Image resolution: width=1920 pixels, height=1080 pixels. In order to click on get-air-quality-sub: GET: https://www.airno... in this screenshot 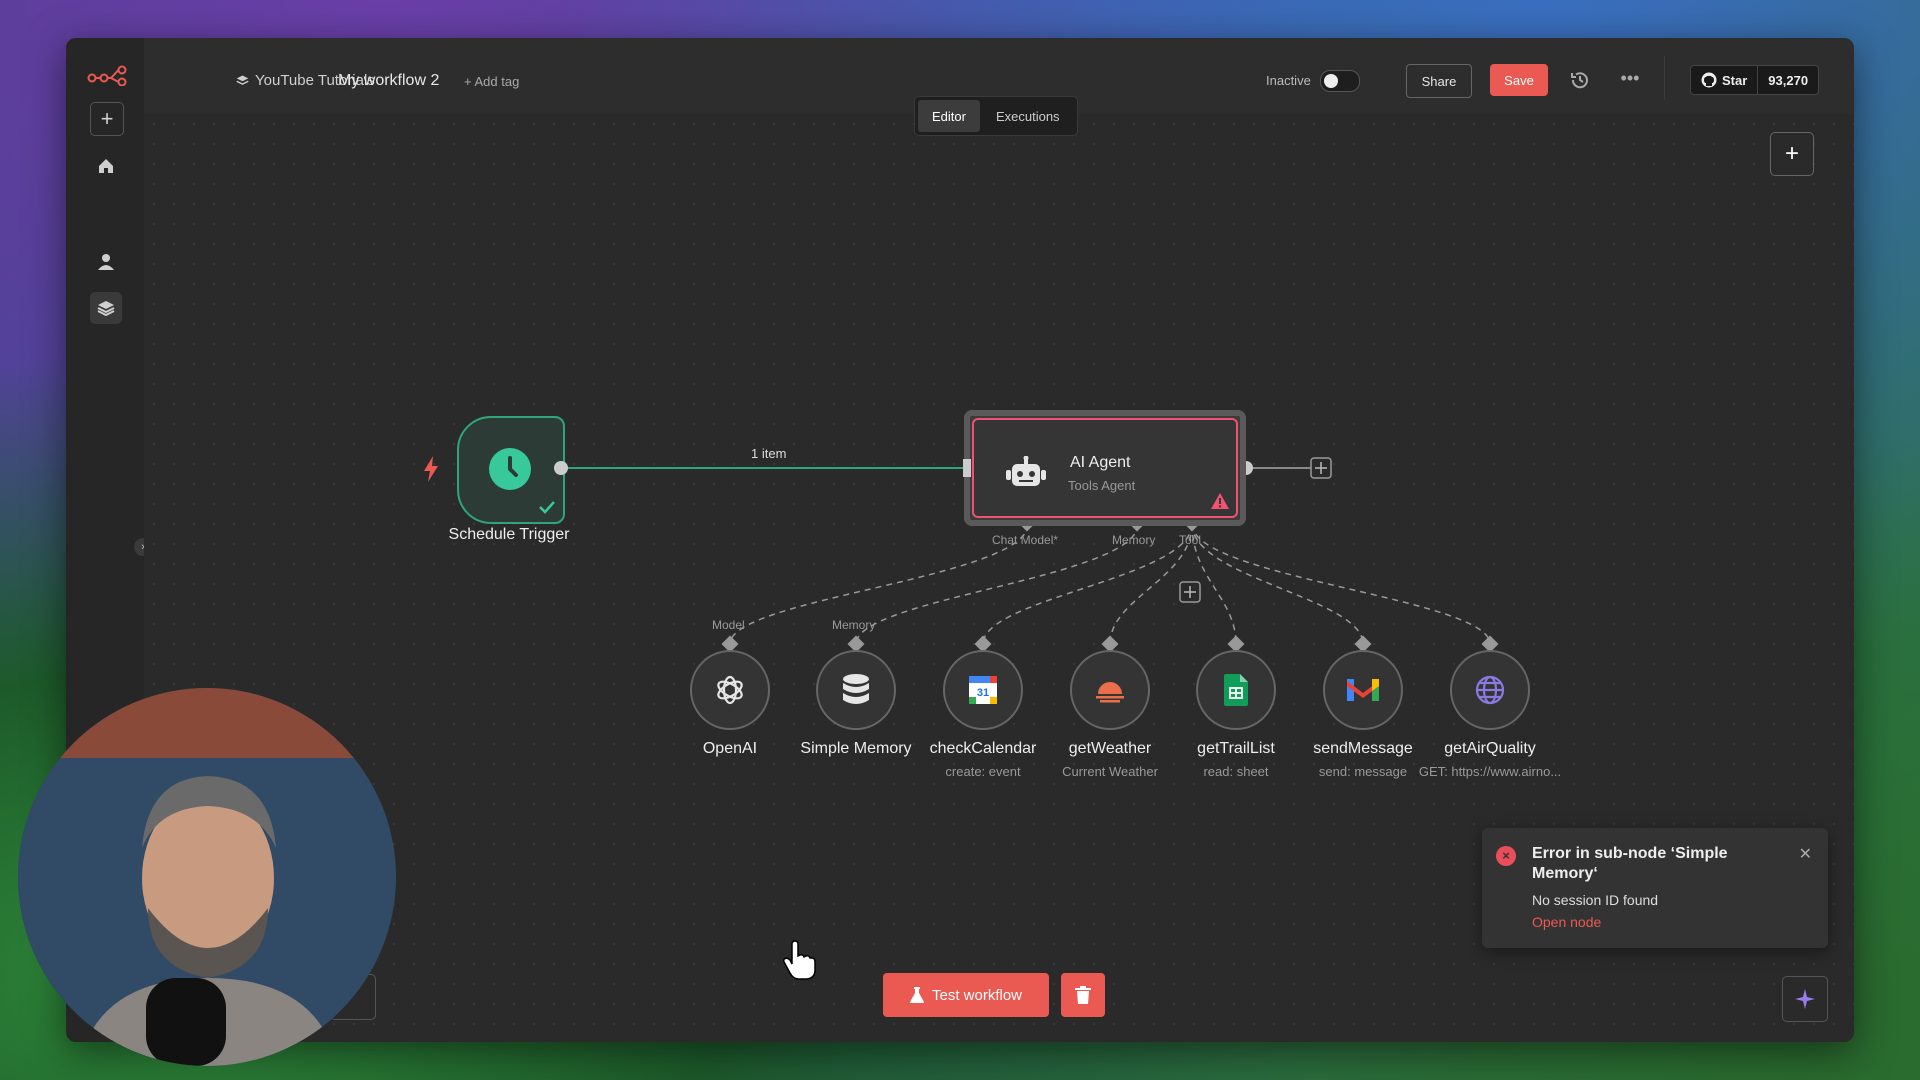, I will do `click(1490, 771)`.